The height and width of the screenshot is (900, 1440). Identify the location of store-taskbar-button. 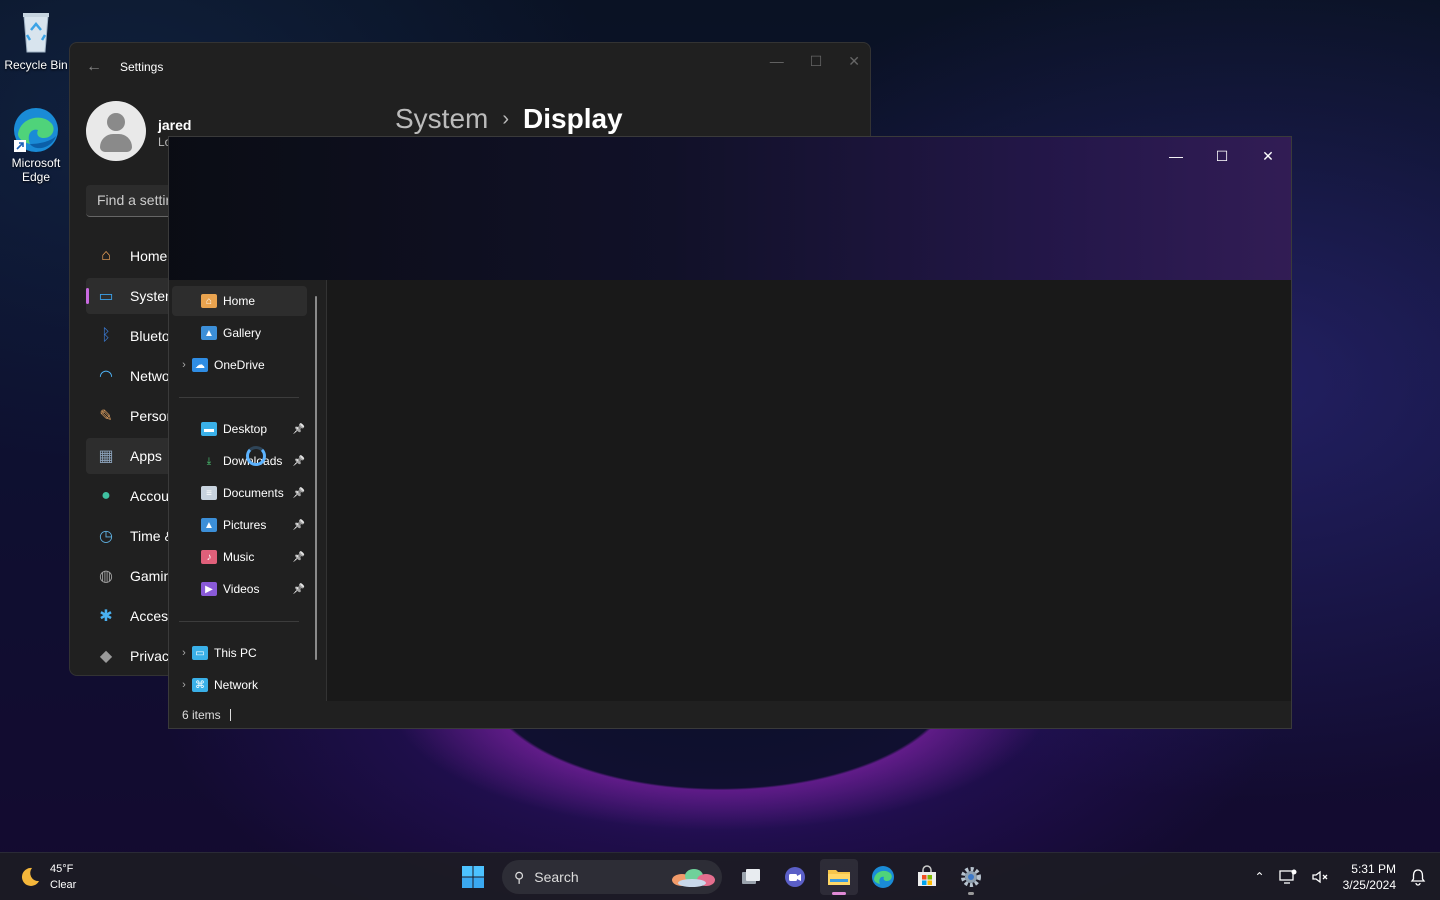
(927, 877).